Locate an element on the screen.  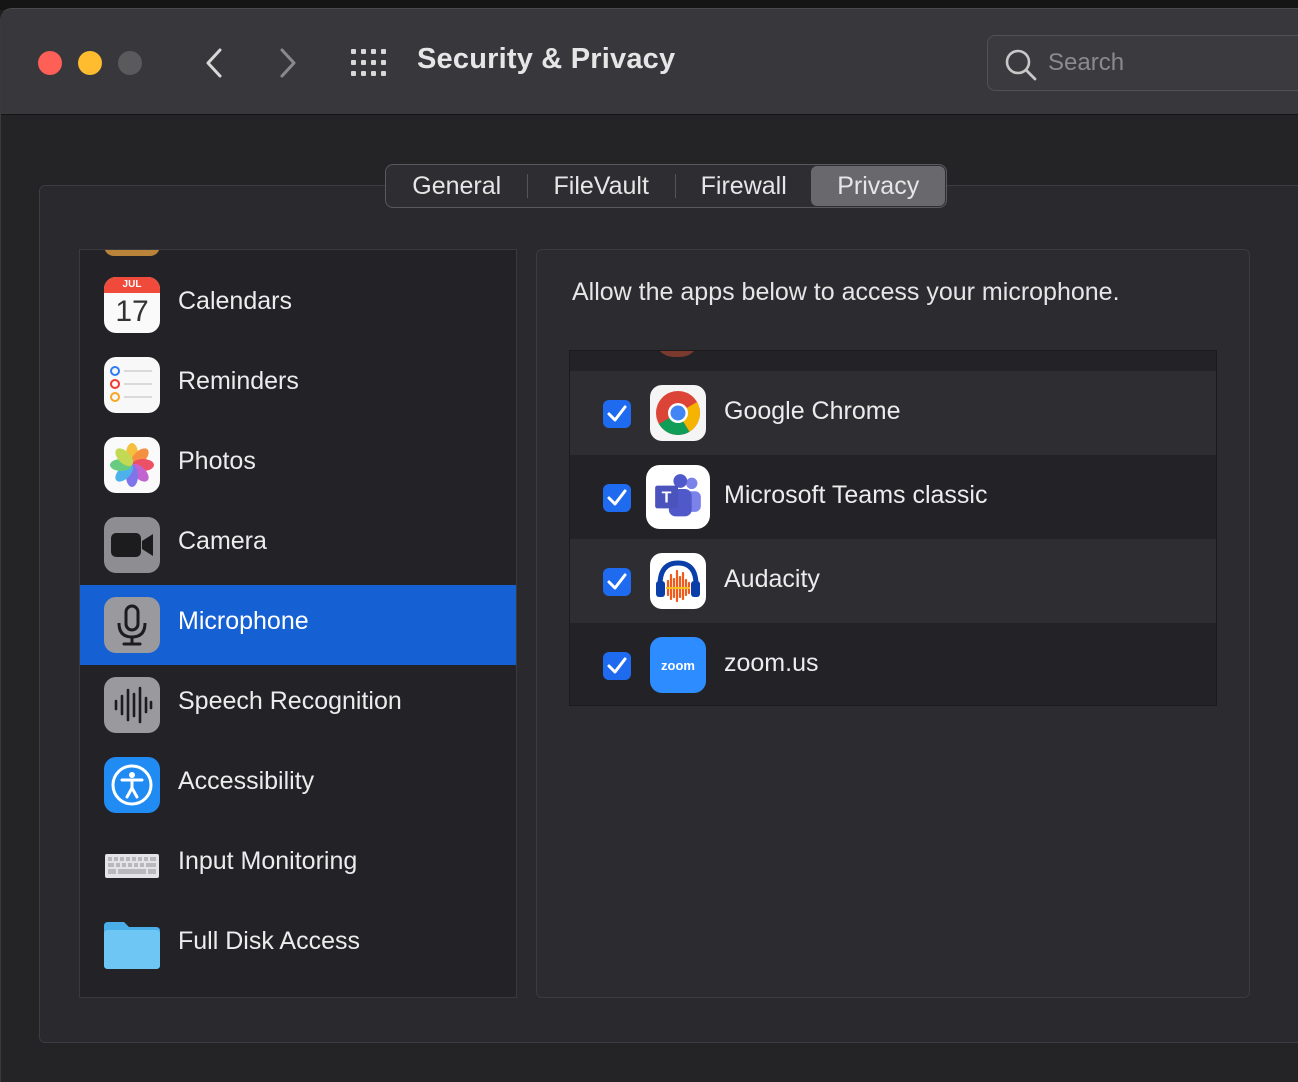
reminders-icon is located at coordinates (132, 385).